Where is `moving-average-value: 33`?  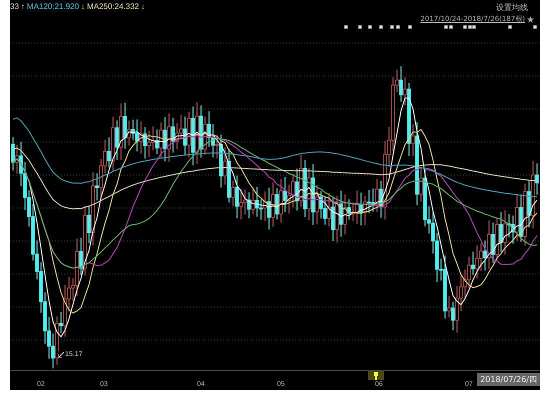 moving-average-value: 33 is located at coordinates (14, 6).